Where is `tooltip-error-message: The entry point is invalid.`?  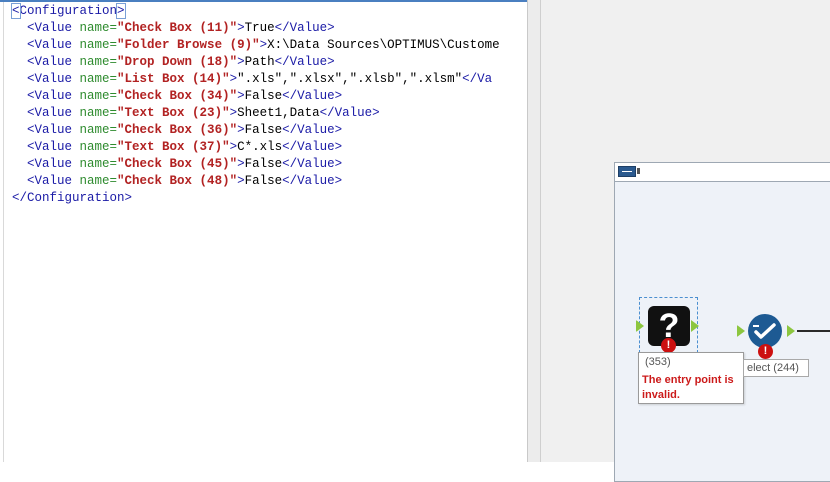 tooltip-error-message: The entry point is invalid. is located at coordinates (688, 387).